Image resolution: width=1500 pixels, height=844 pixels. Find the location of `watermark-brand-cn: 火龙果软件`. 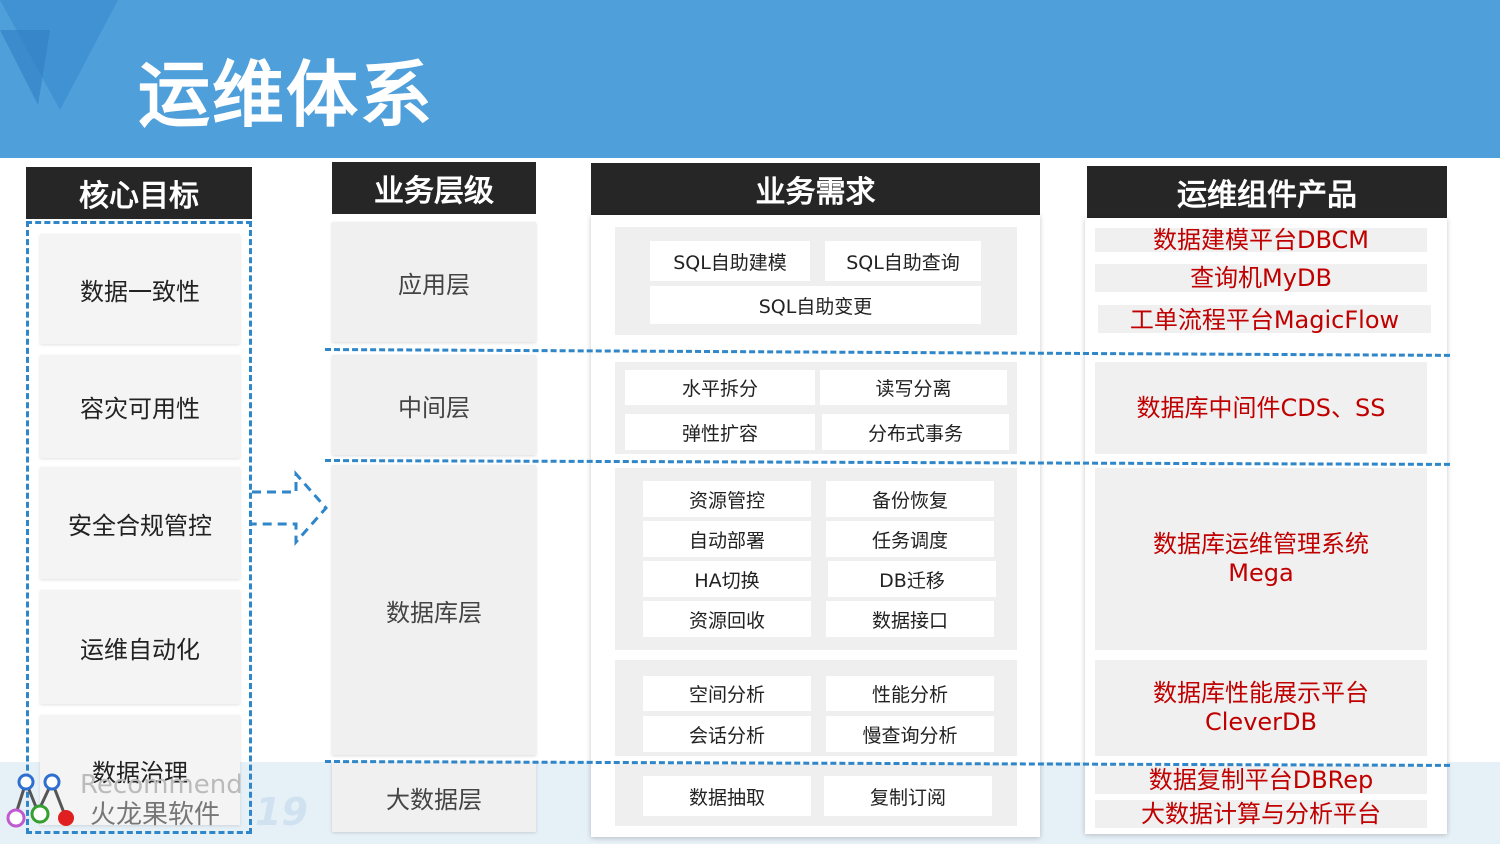

watermark-brand-cn: 火龙果软件 is located at coordinates (155, 815).